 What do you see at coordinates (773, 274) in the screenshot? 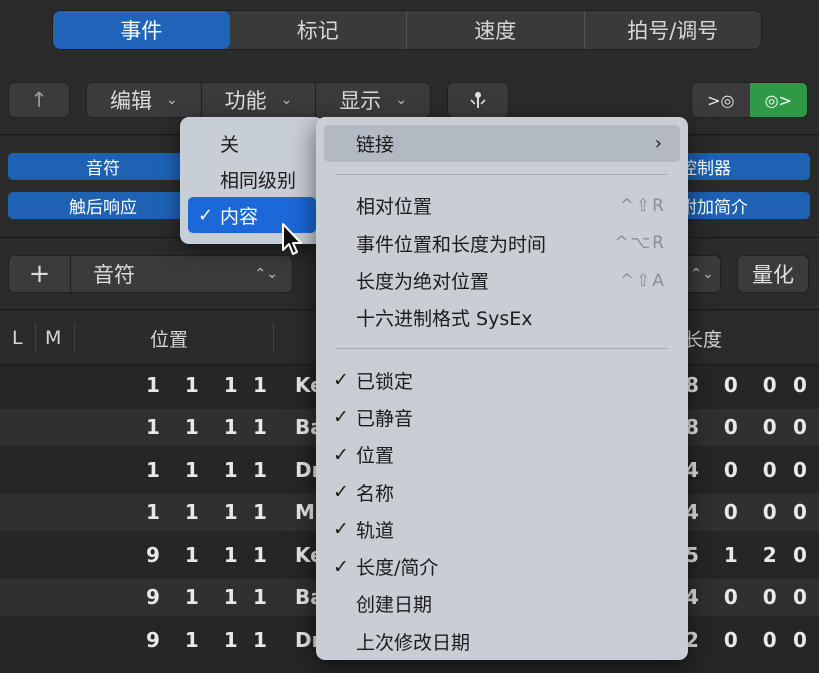
I see `quantize-button: 量化` at bounding box center [773, 274].